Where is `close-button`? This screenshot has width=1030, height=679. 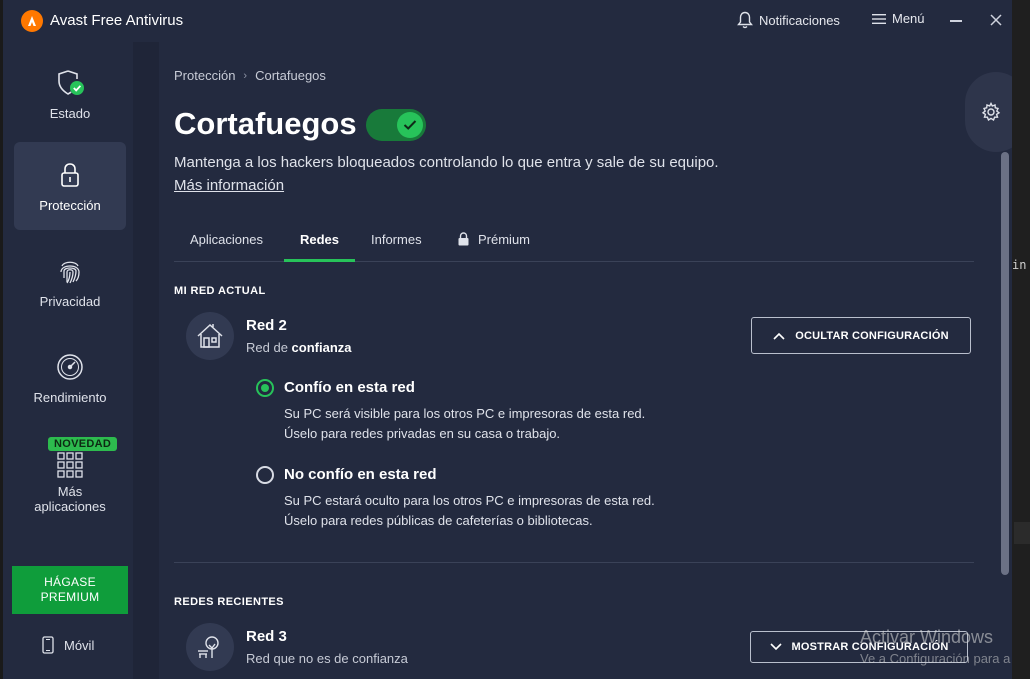 close-button is located at coordinates (996, 20).